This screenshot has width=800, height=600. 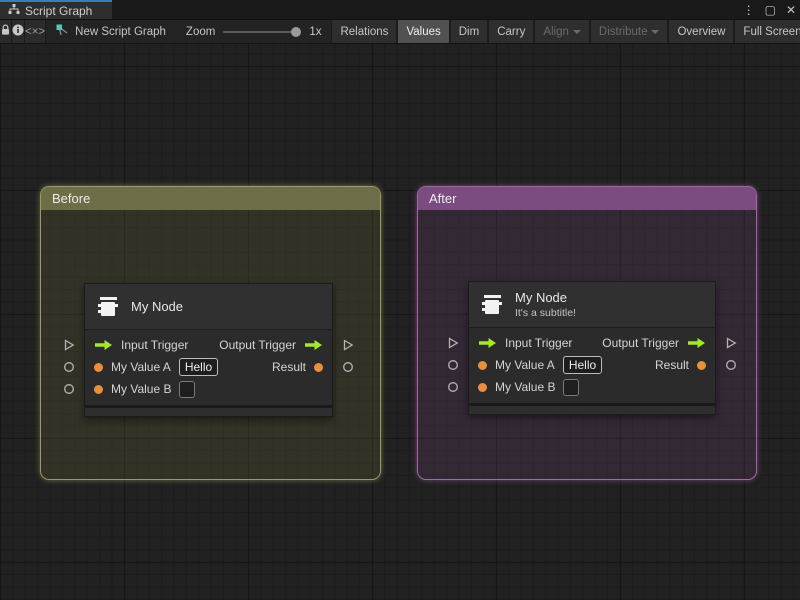 What do you see at coordinates (469, 31) in the screenshot?
I see `dim-button: Dim` at bounding box center [469, 31].